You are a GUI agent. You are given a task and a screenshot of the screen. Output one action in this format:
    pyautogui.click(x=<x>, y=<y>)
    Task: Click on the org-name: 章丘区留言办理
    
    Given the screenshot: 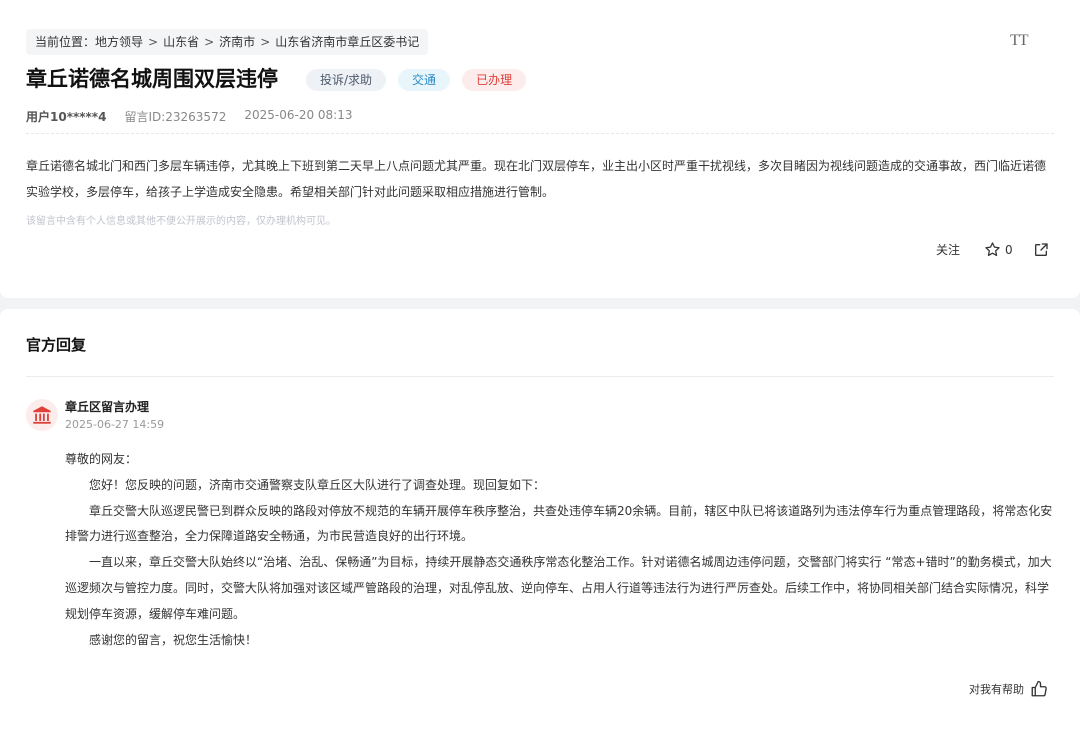 What is the action you would take?
    pyautogui.click(x=107, y=407)
    